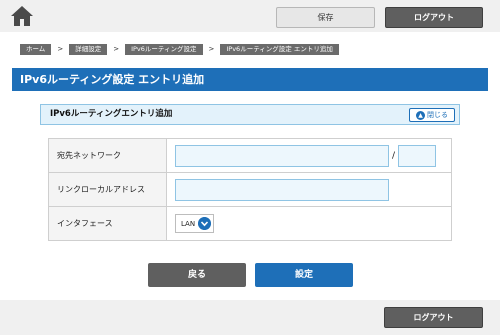  What do you see at coordinates (282, 189) in the screenshot?
I see `link-local-address-input` at bounding box center [282, 189].